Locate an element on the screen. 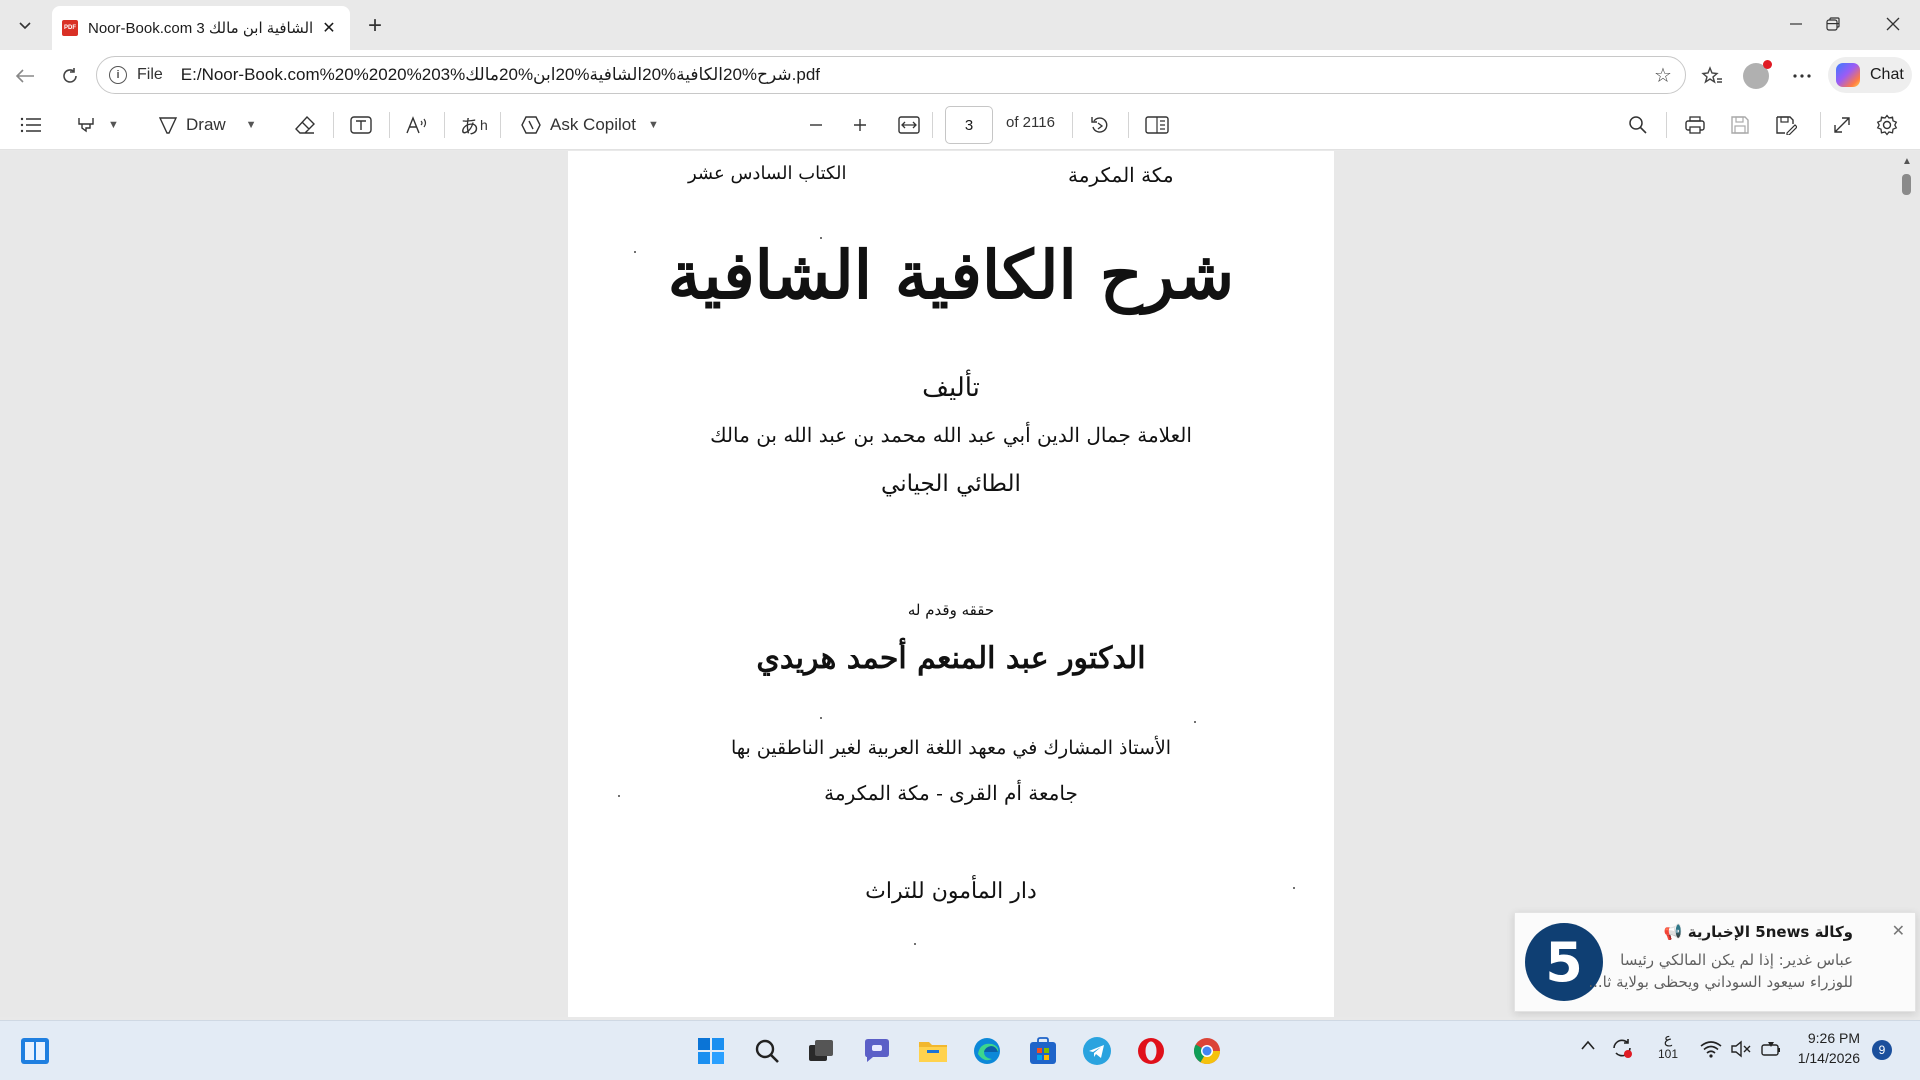 The image size is (1920, 1080). taskbar-clock-time: 9:26 PM is located at coordinates (1815, 1038).